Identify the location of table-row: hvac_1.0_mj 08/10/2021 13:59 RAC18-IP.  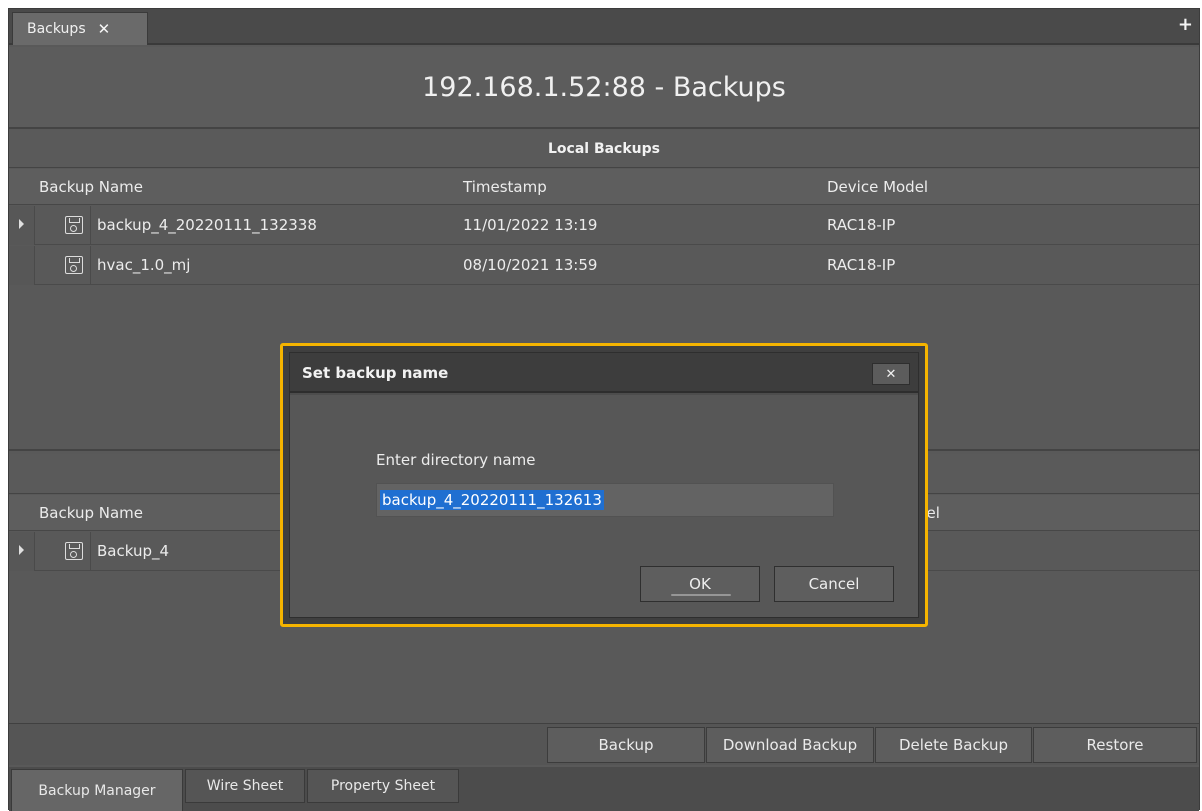
(604, 265).